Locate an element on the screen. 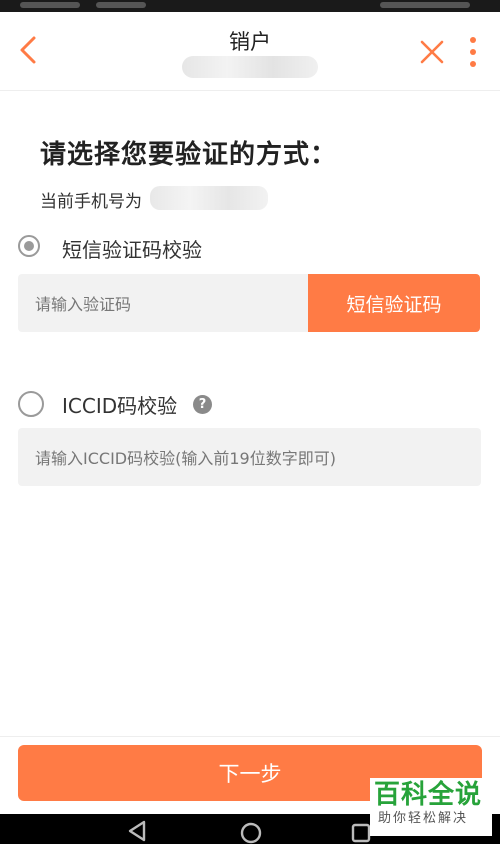  iccid-option-label: ICCID码校验 is located at coordinates (120, 406).